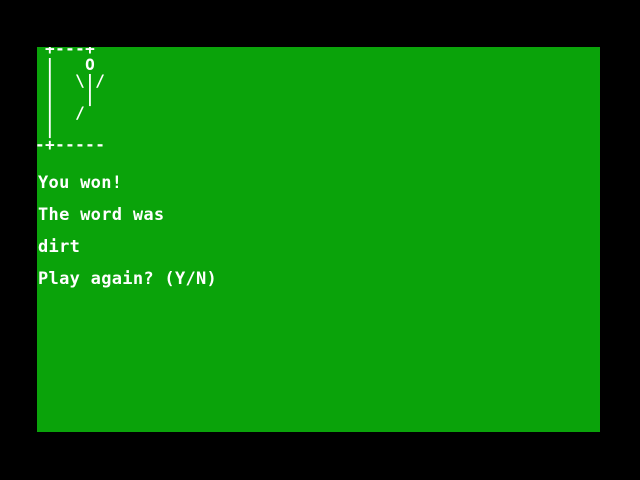  Describe the element at coordinates (71, 100) in the screenshot. I see `hangman-gallows-drawing: +---+ | O | \|/ | | | / | -+-----` at that location.